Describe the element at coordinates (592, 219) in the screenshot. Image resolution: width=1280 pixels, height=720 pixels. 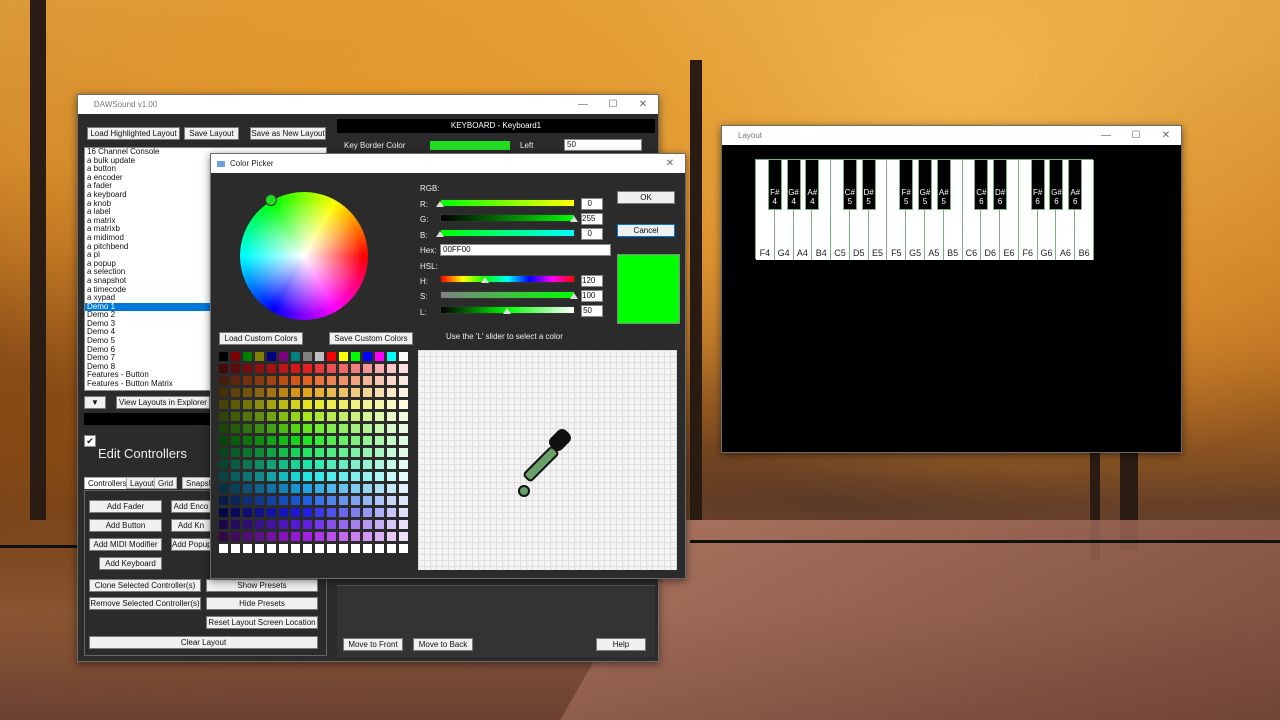
I see `g-input: 255` at that location.